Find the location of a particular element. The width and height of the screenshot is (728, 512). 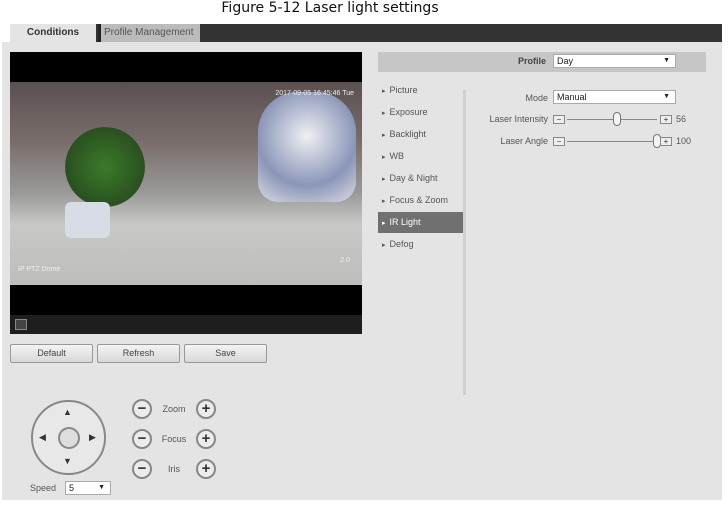

speed-select: 5 ▼ is located at coordinates (88, 488).